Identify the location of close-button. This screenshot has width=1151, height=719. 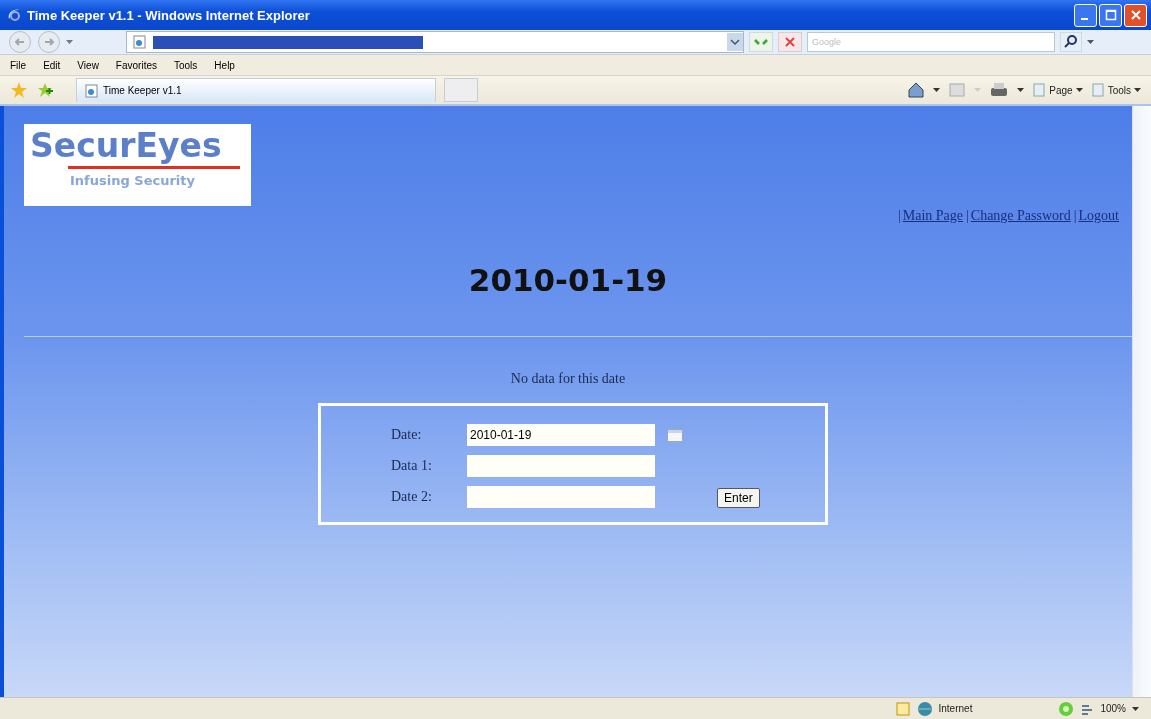
(1135, 15).